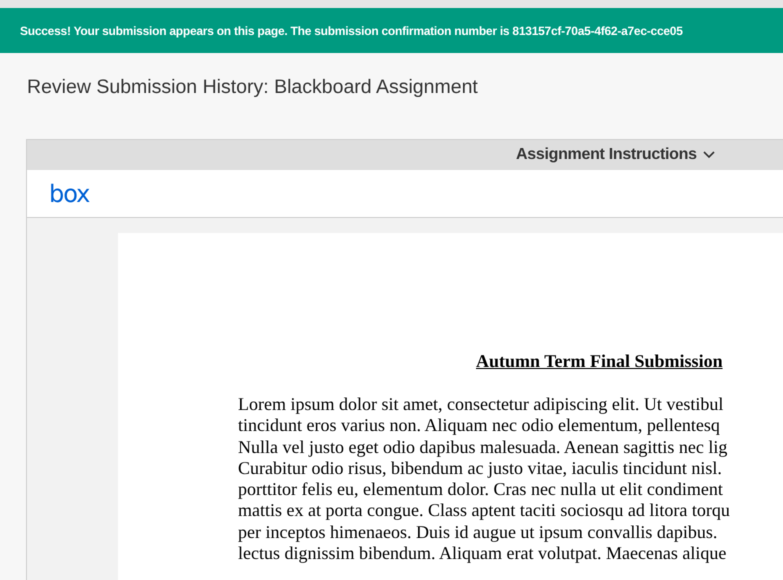 The image size is (783, 580). What do you see at coordinates (599, 361) in the screenshot?
I see `document-heading: Autumn Term Final Submission` at bounding box center [599, 361].